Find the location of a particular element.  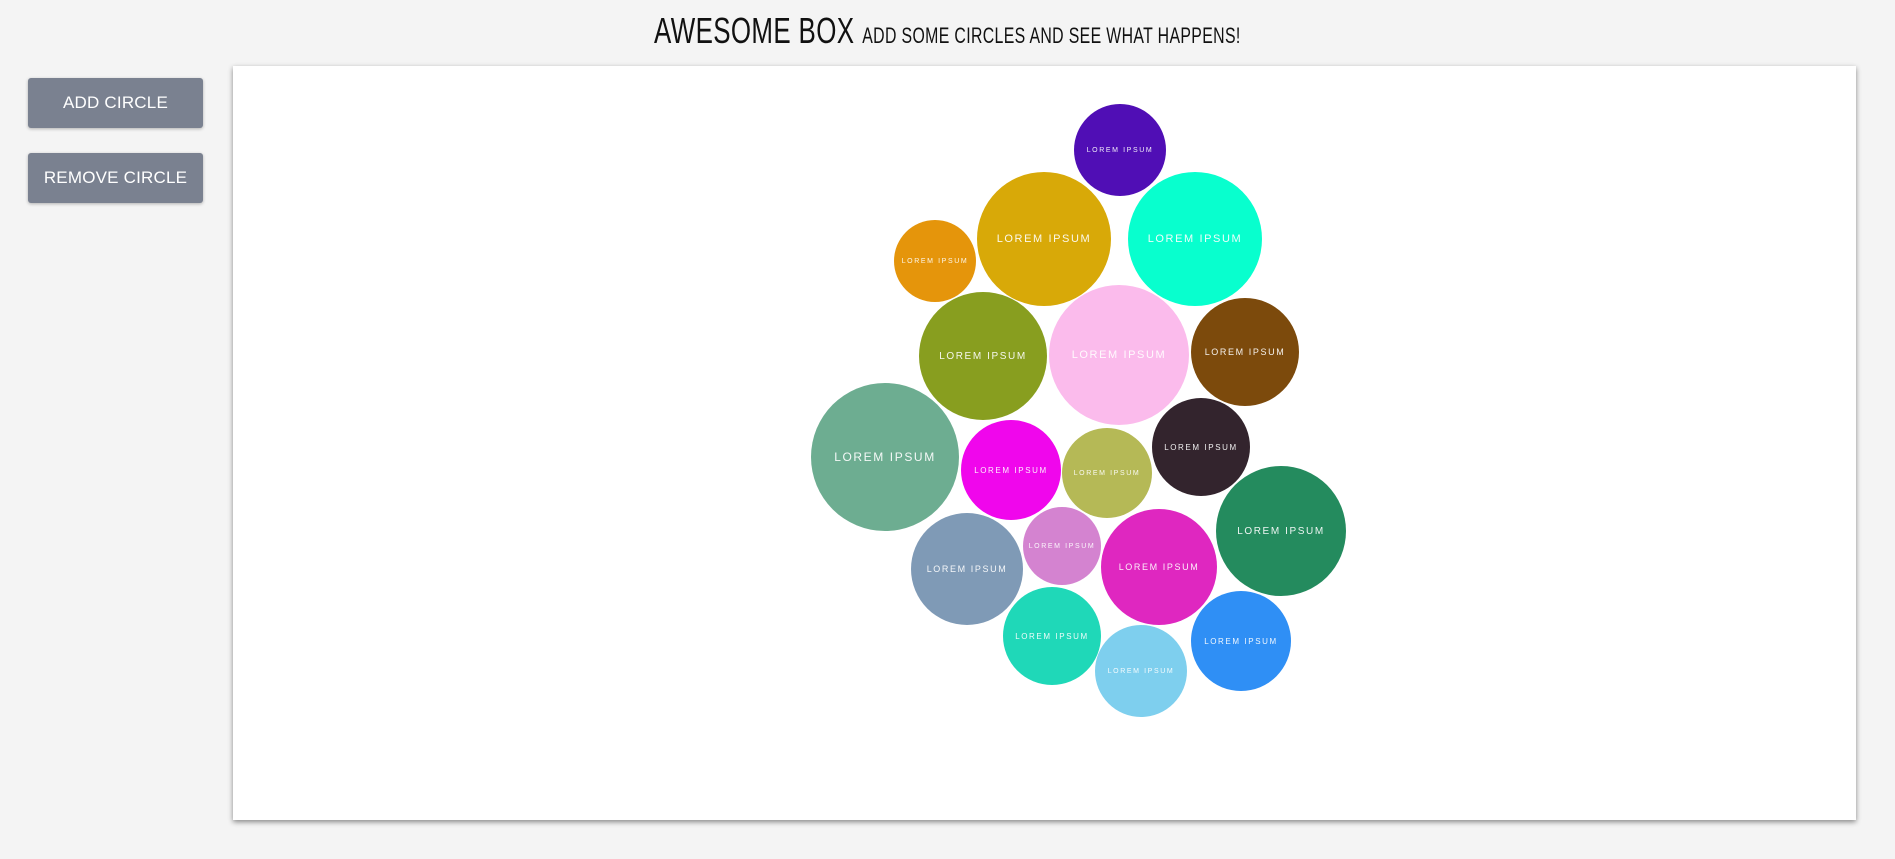

remove-circle-button: REMOVE CIRCLE is located at coordinates (115, 178).